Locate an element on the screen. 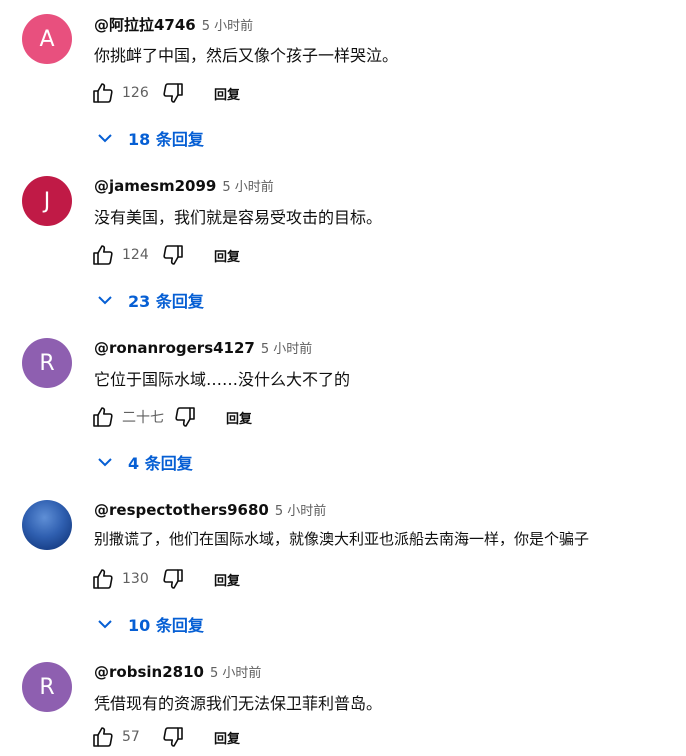  comment-text: 别撒谎了，他们在国际水域，就像澳大利亚也派船去南海一样，你是个骗子 is located at coordinates (342, 539).